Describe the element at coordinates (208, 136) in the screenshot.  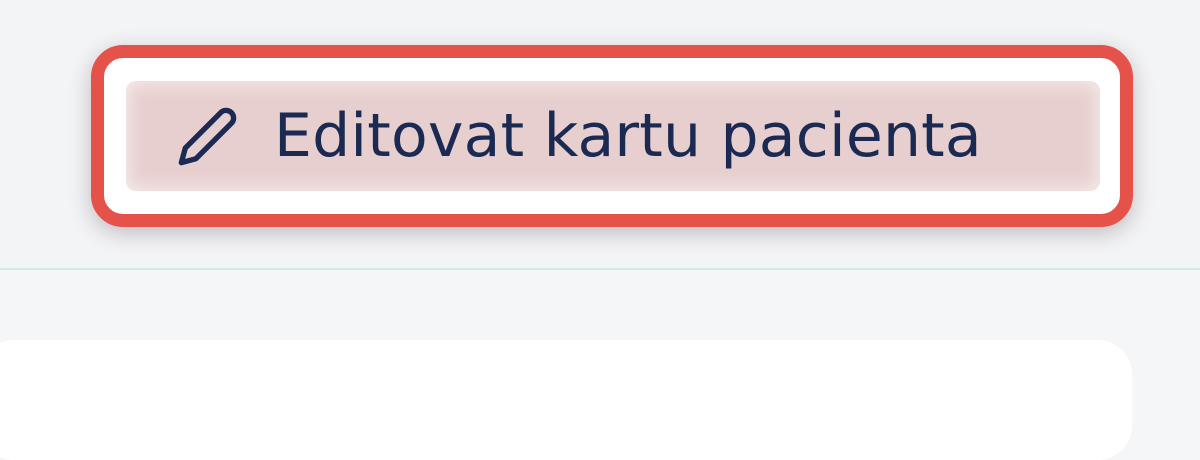
I see `pencil-icon` at that location.